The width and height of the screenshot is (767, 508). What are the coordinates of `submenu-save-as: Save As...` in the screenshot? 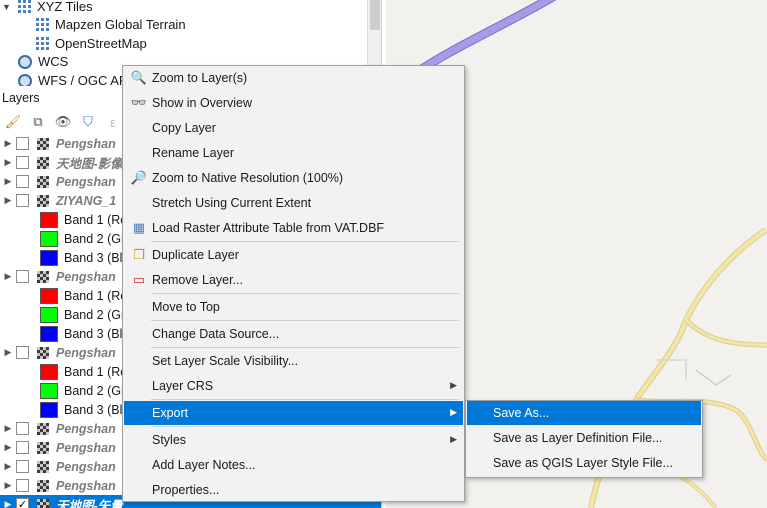 It's located at (584, 413).